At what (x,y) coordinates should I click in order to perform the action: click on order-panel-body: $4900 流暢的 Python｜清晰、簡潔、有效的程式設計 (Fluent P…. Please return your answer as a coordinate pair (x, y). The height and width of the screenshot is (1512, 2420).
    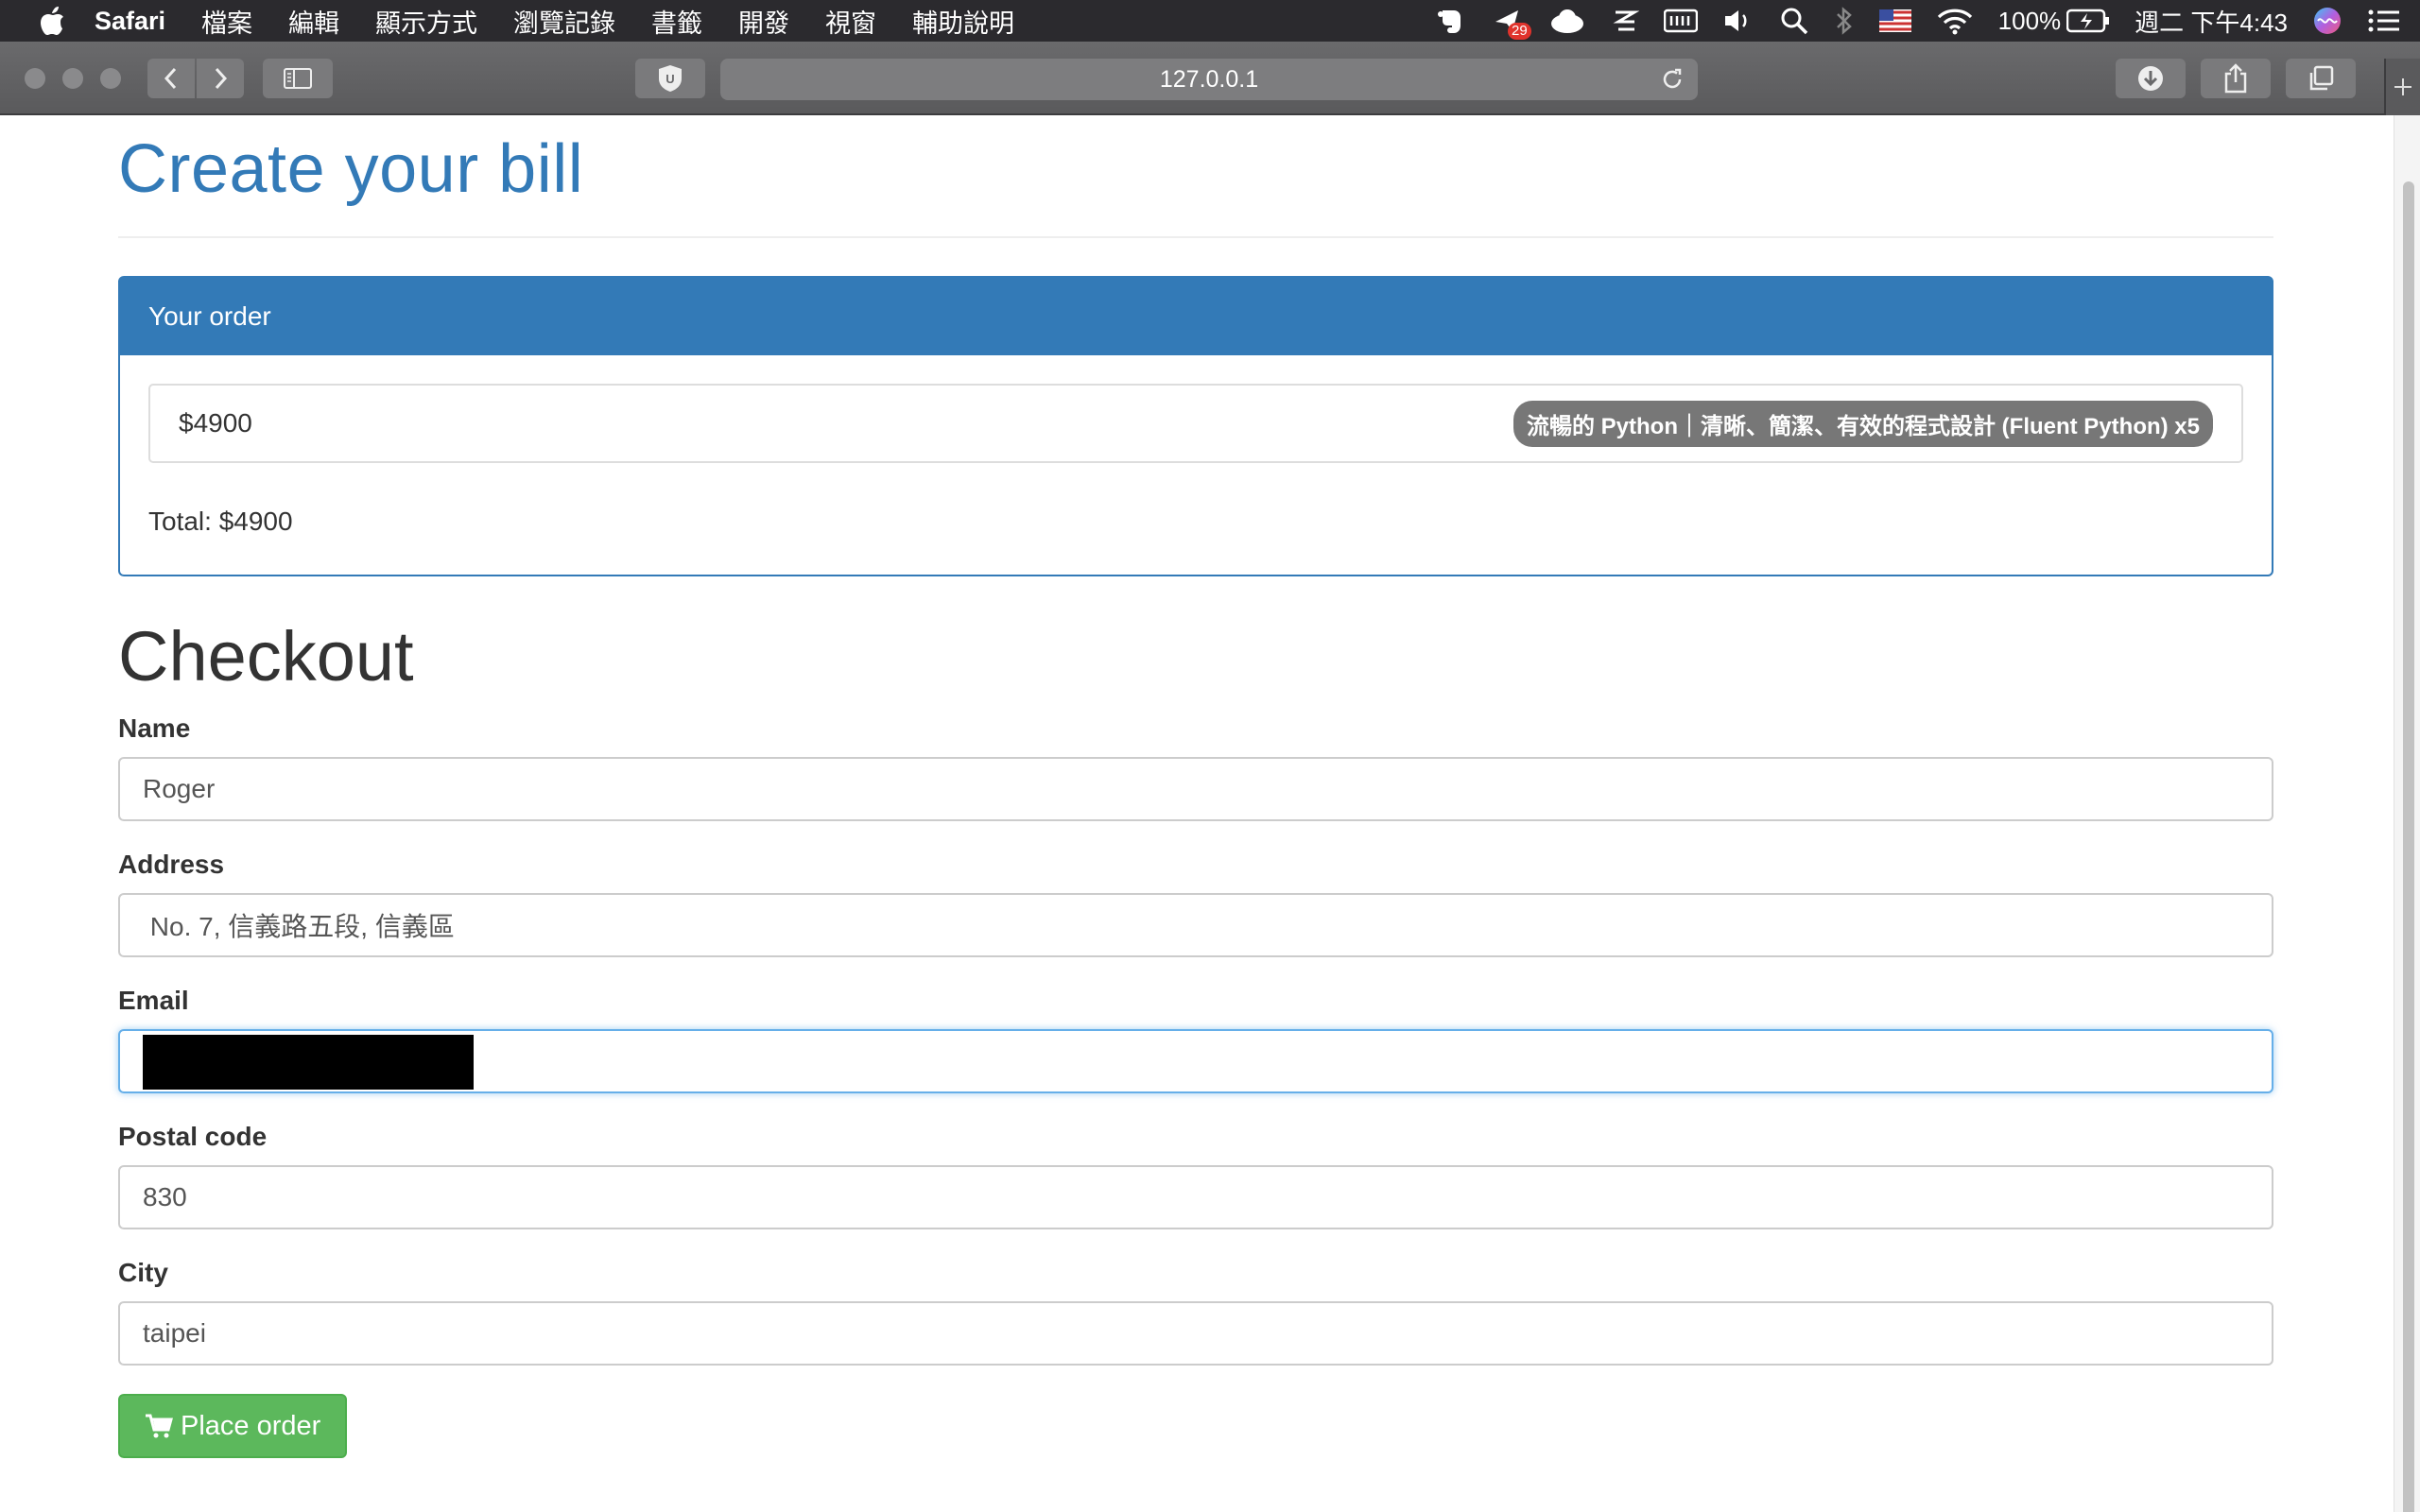
    Looking at the image, I should click on (1196, 465).